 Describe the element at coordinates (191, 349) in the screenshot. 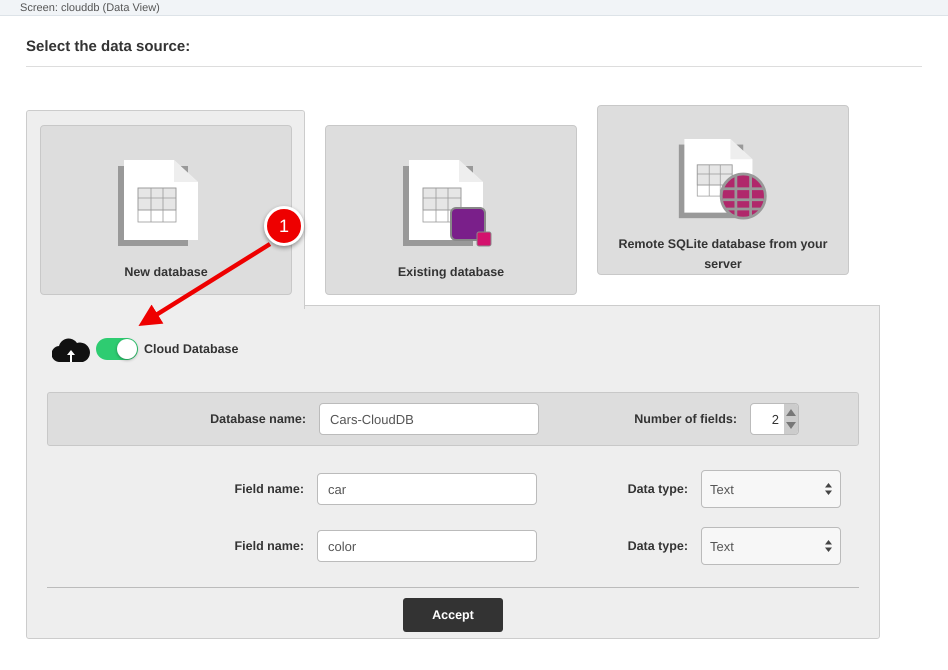

I see `cloud-database-label: Cloud Database` at that location.